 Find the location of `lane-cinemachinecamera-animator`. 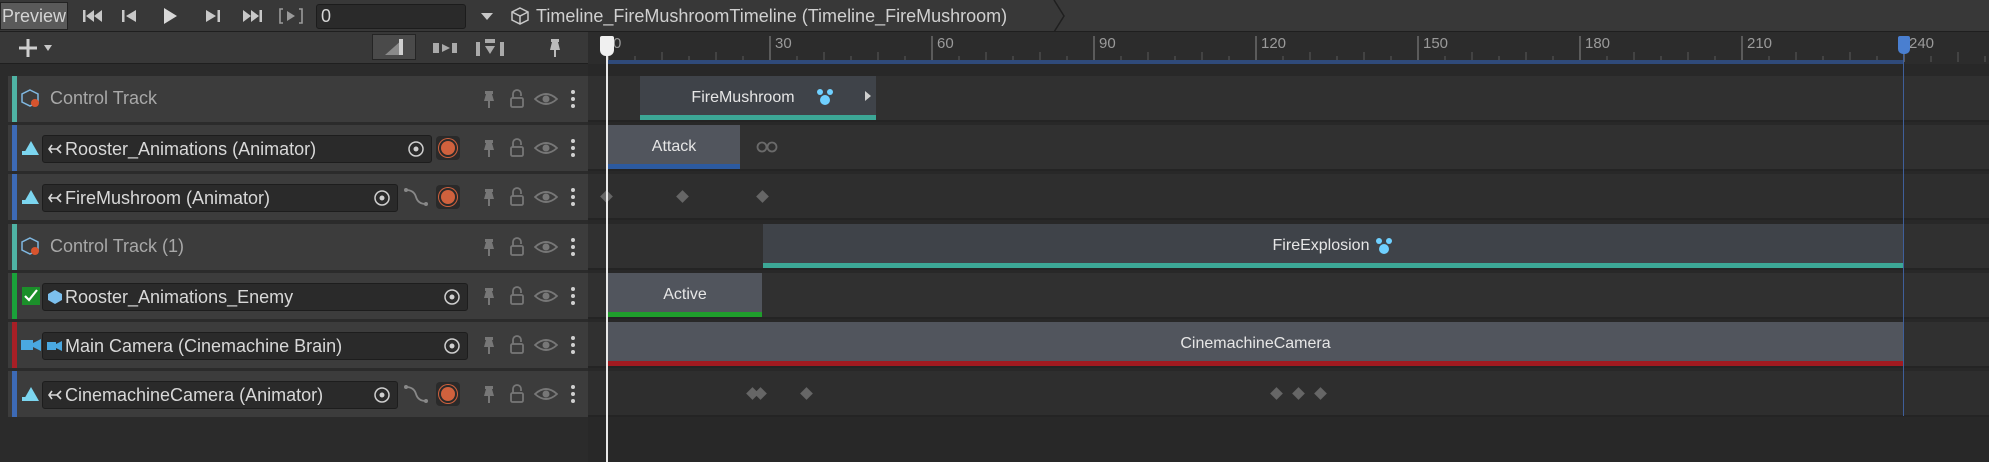

lane-cinemachinecamera-animator is located at coordinates (1288, 394).